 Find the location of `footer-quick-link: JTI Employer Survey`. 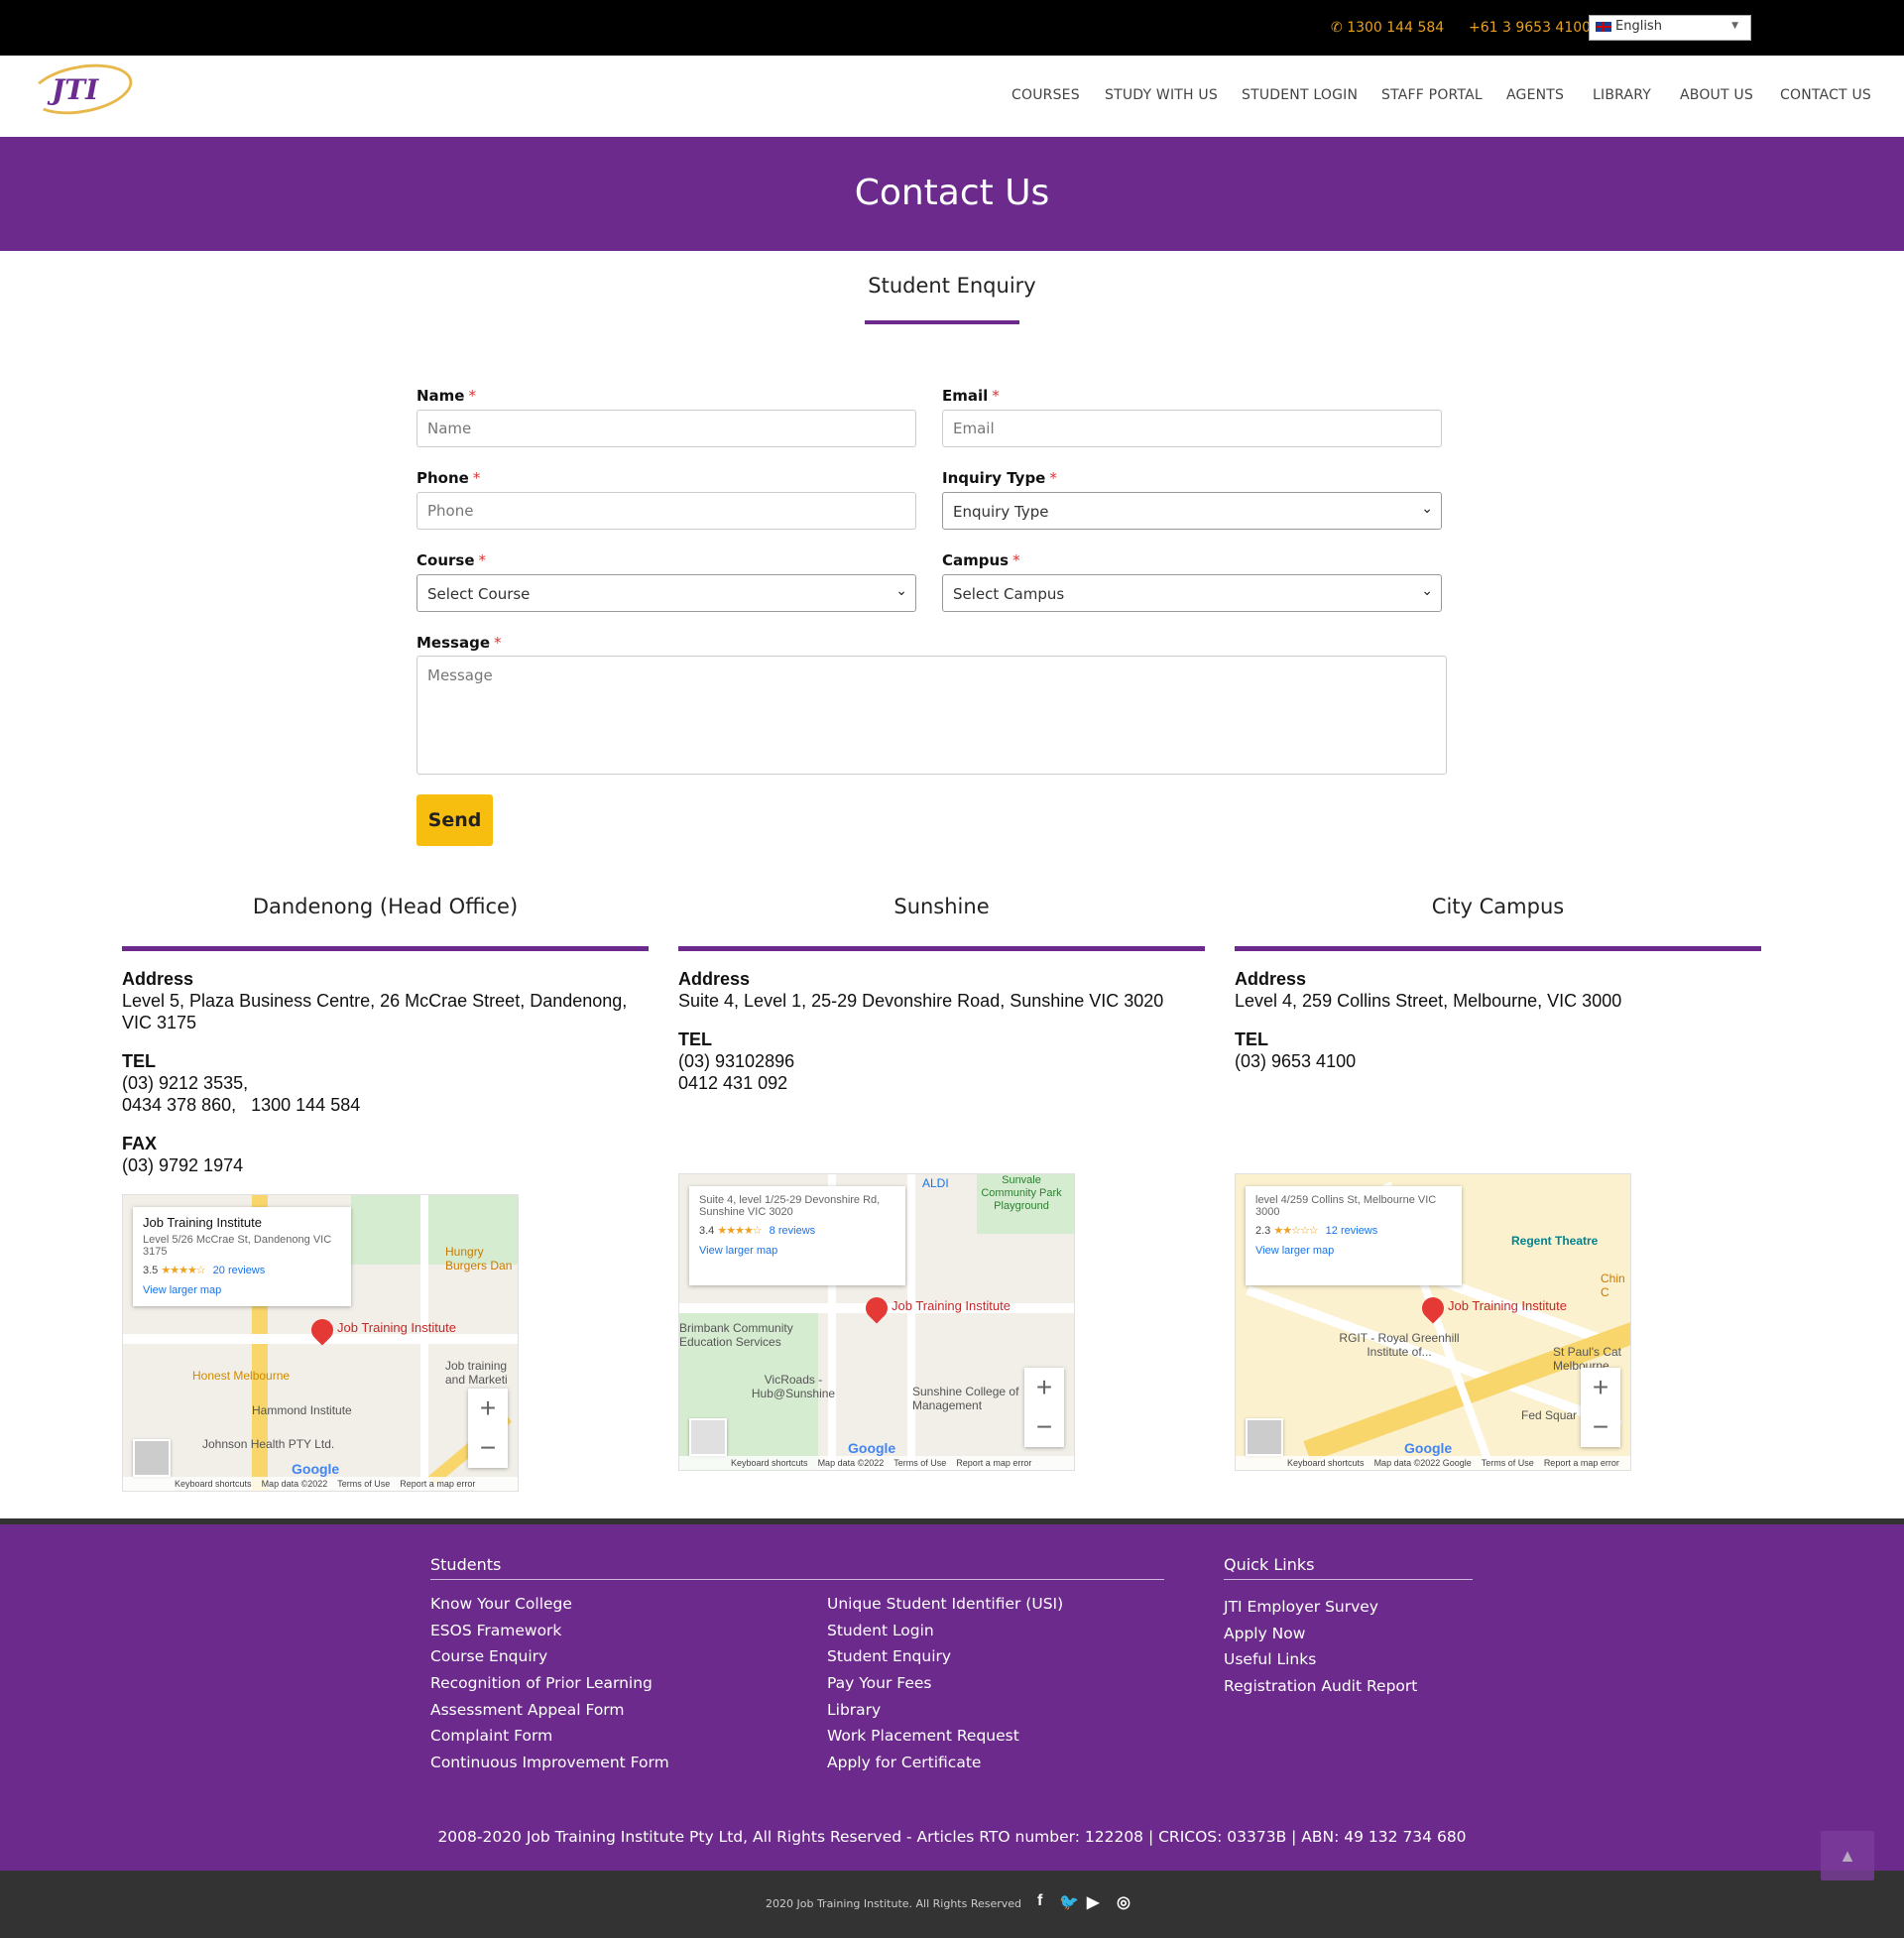

footer-quick-link: JTI Employer Survey is located at coordinates (1301, 1607).